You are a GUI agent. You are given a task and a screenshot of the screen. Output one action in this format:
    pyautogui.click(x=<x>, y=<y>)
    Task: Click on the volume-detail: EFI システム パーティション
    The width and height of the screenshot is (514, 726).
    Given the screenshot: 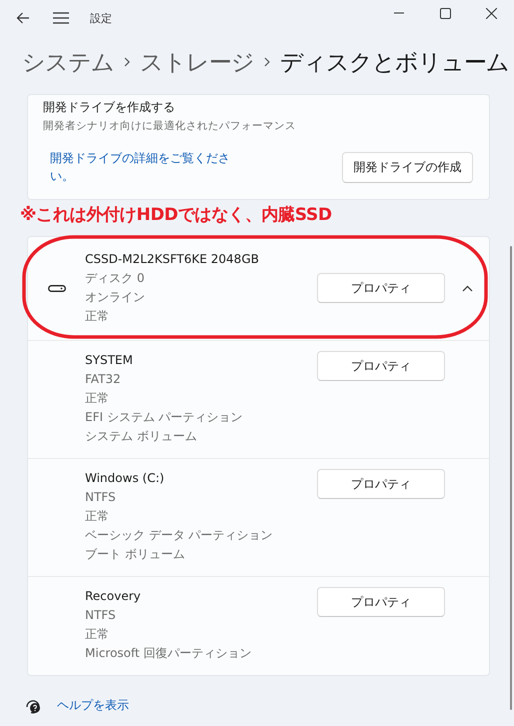 What is the action you would take?
    pyautogui.click(x=164, y=417)
    